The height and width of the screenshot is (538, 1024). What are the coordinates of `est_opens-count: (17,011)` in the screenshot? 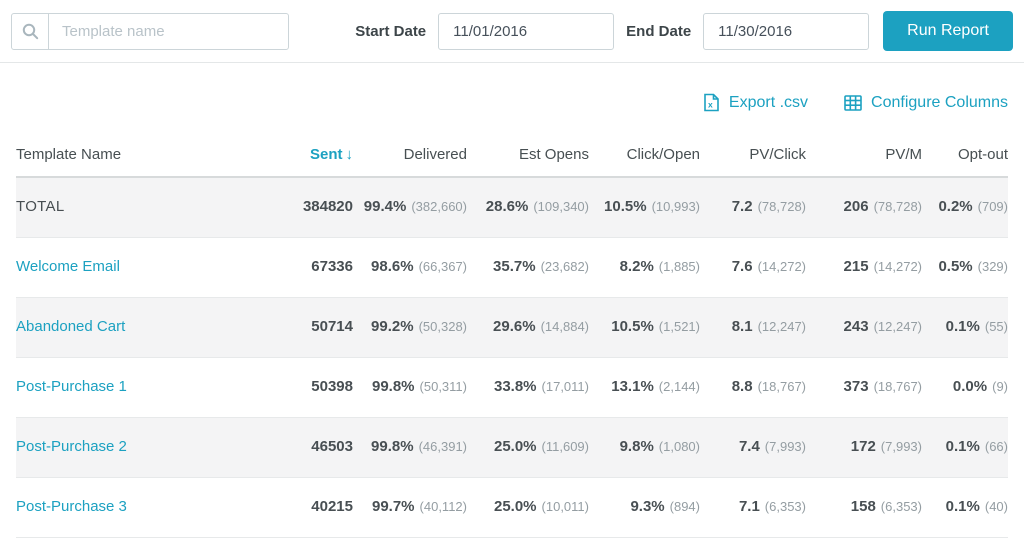 It's located at (565, 386).